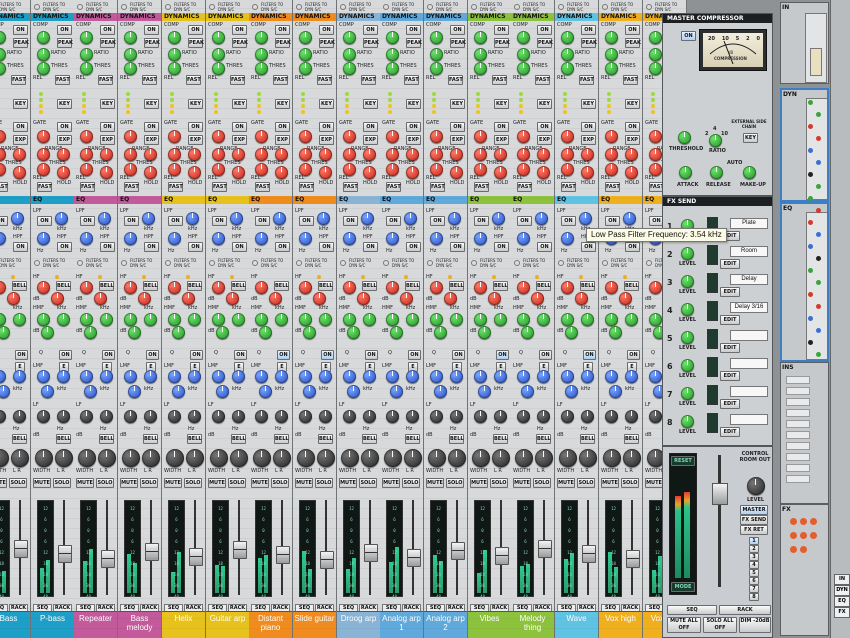  Describe the element at coordinates (804, 43) in the screenshot. I see `navigator-in: IN` at that location.